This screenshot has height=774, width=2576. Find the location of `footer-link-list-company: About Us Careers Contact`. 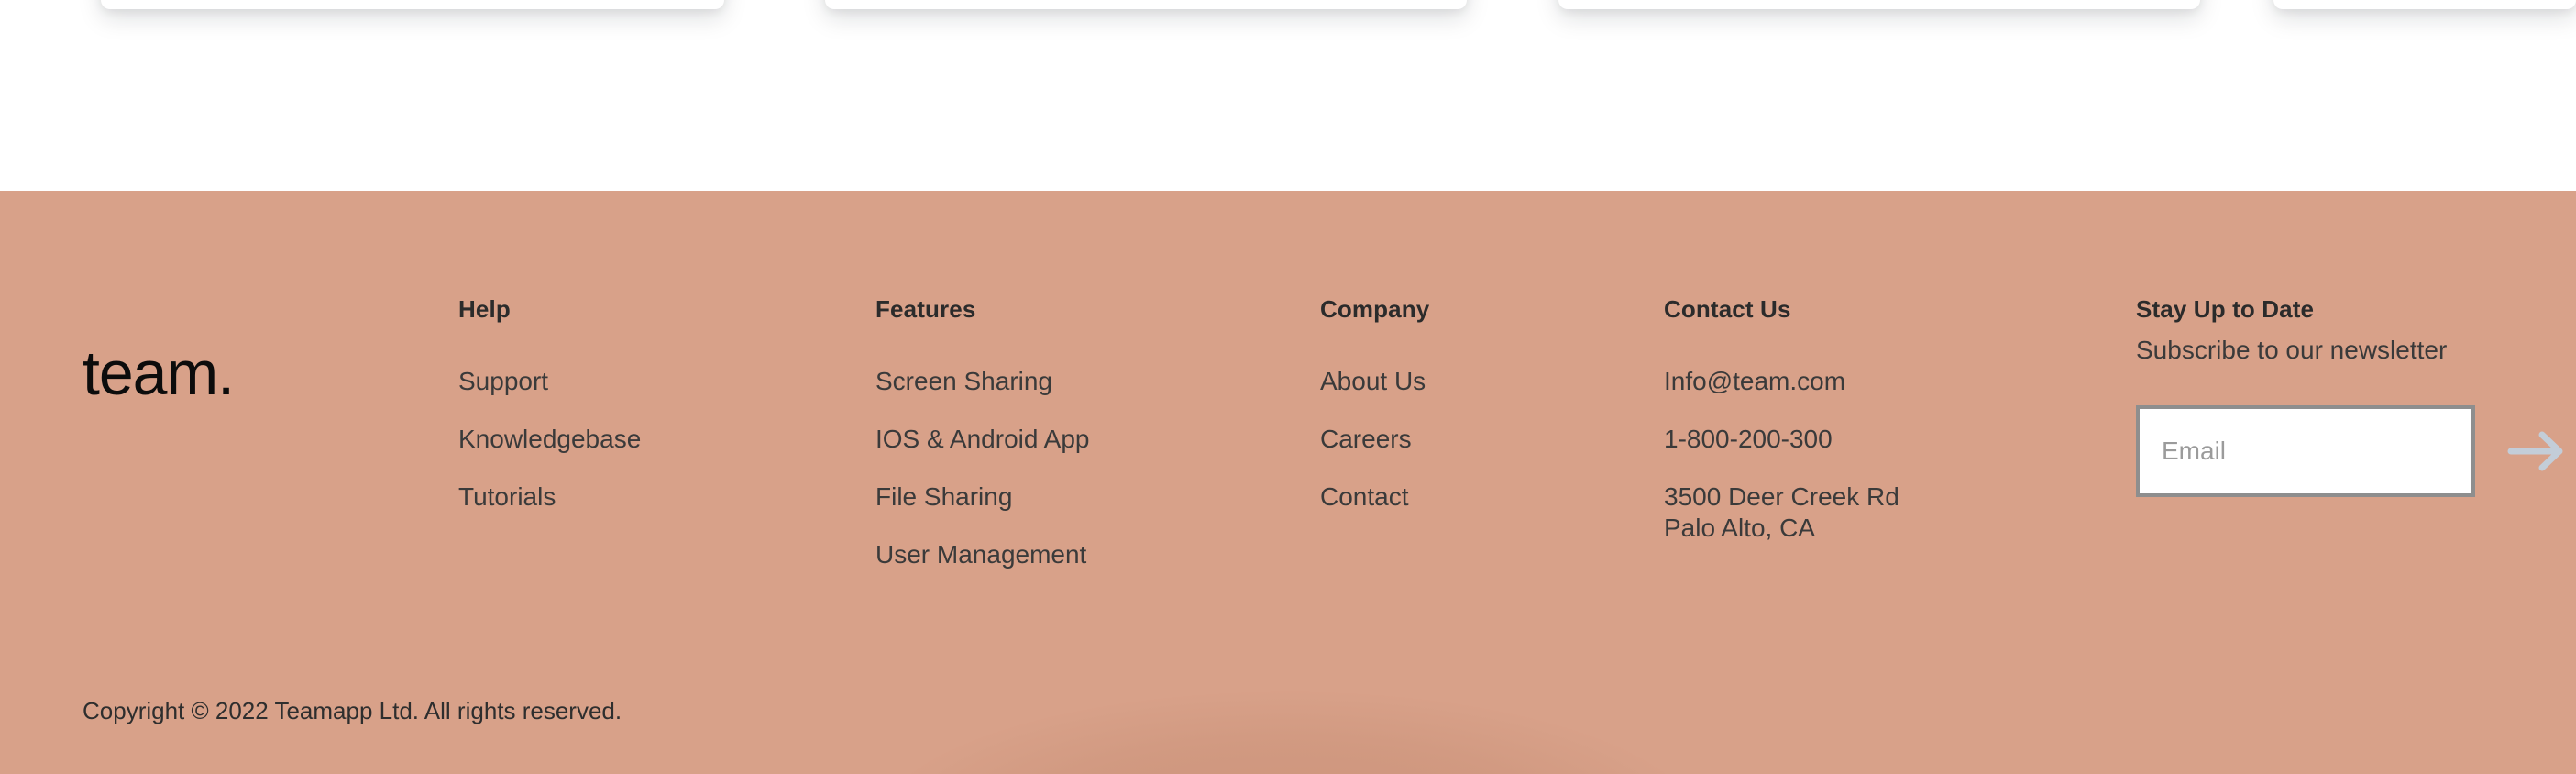

footer-link-list-company: About Us Careers Contact is located at coordinates (1481, 440).